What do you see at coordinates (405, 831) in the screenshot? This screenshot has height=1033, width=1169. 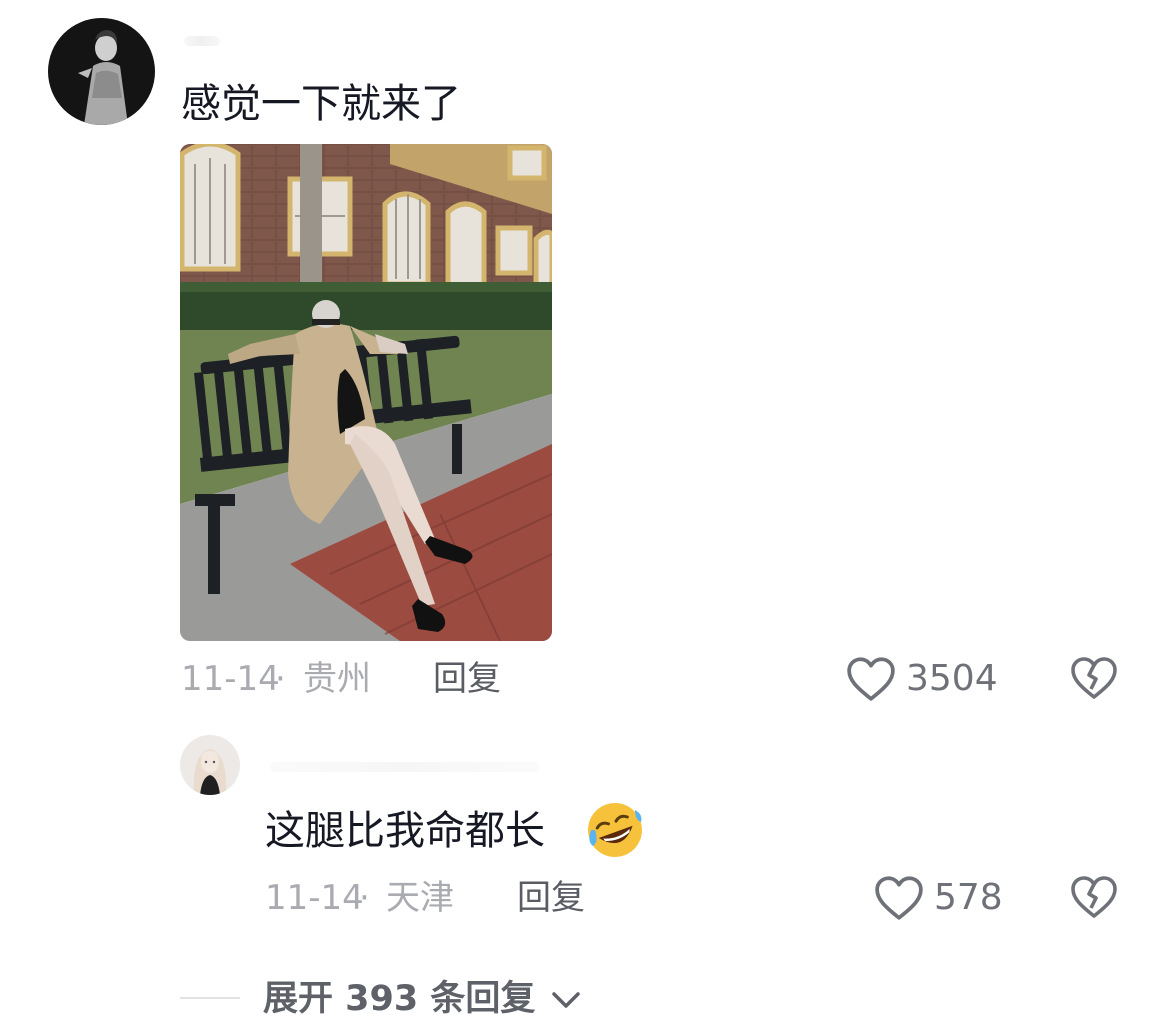 I see `reply-text: 这腿比我命都长` at bounding box center [405, 831].